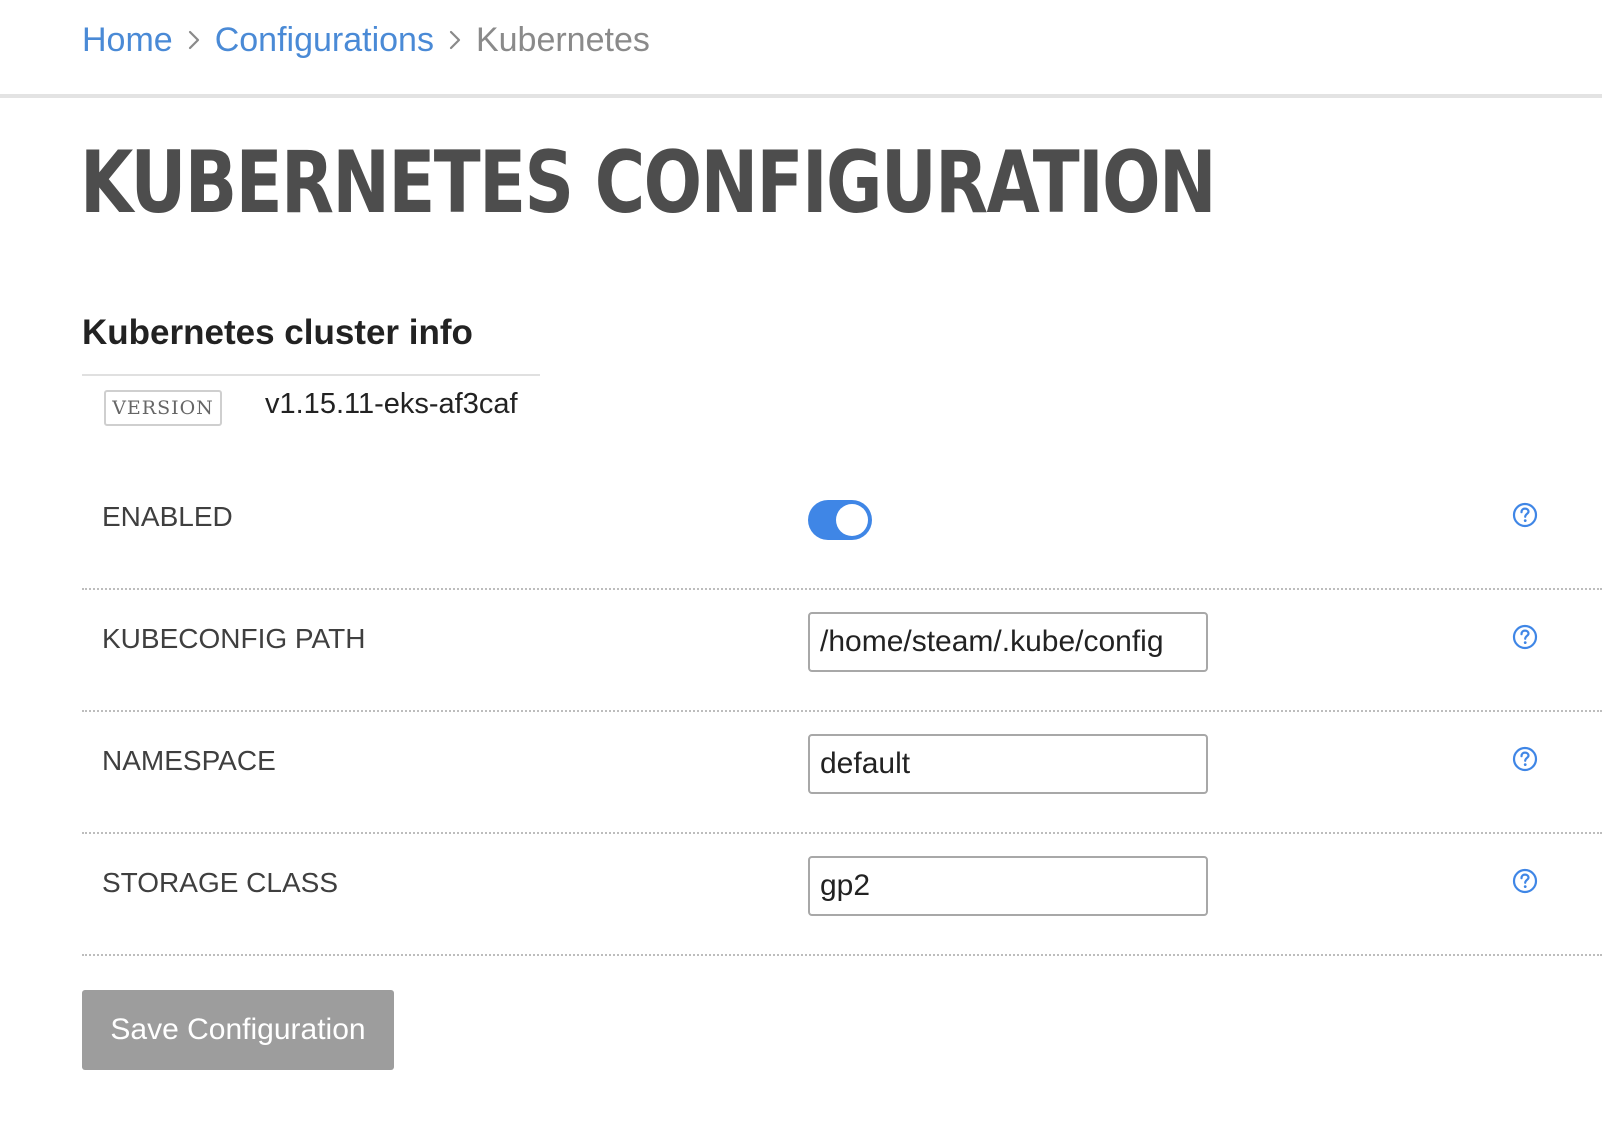  I want to click on enabled-toggle, so click(840, 520).